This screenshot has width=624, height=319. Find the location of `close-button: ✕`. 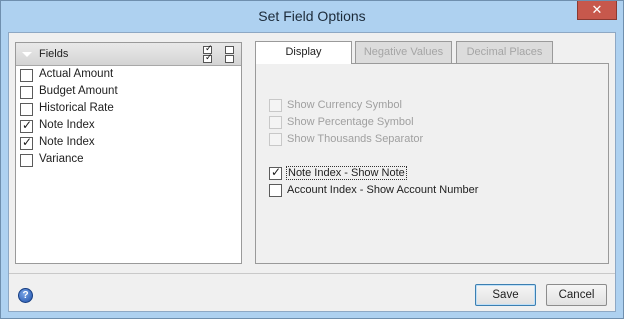

close-button: ✕ is located at coordinates (597, 10).